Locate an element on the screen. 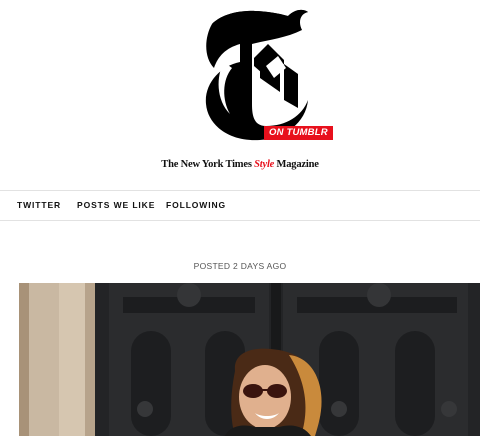 The image size is (480, 436). post-timestamp: POSTED 2 DAYS AGO is located at coordinates (240, 266).